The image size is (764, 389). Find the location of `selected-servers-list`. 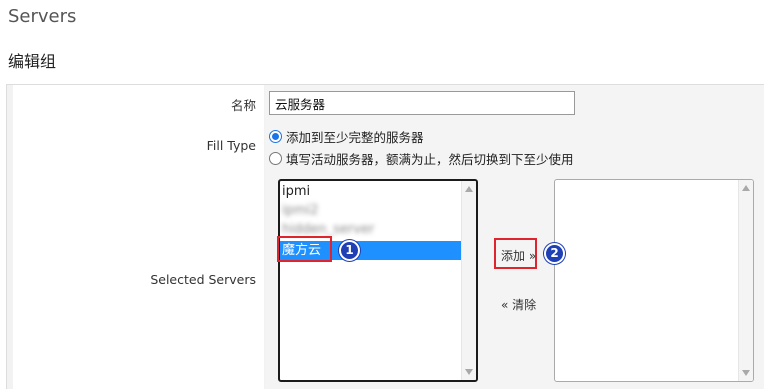

selected-servers-list is located at coordinates (654, 280).